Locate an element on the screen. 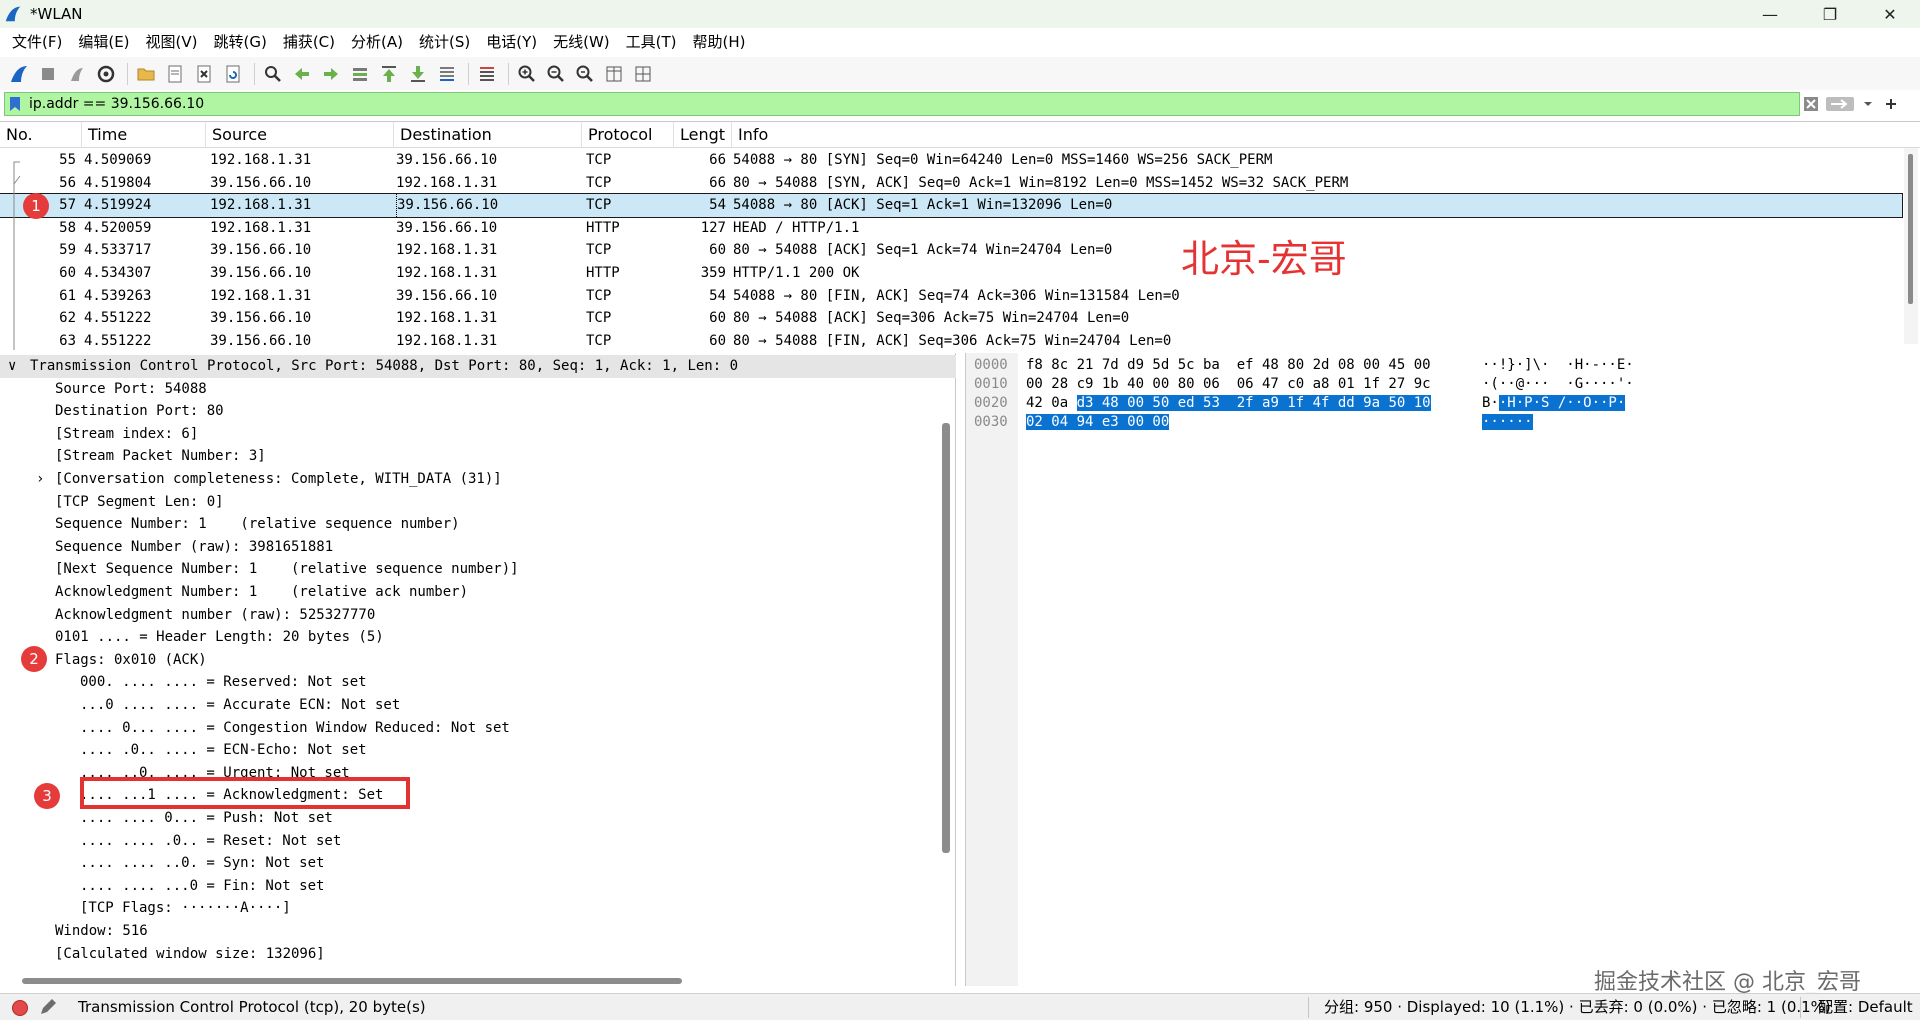 The image size is (1920, 1020). column-header-no: No. is located at coordinates (41, 135).